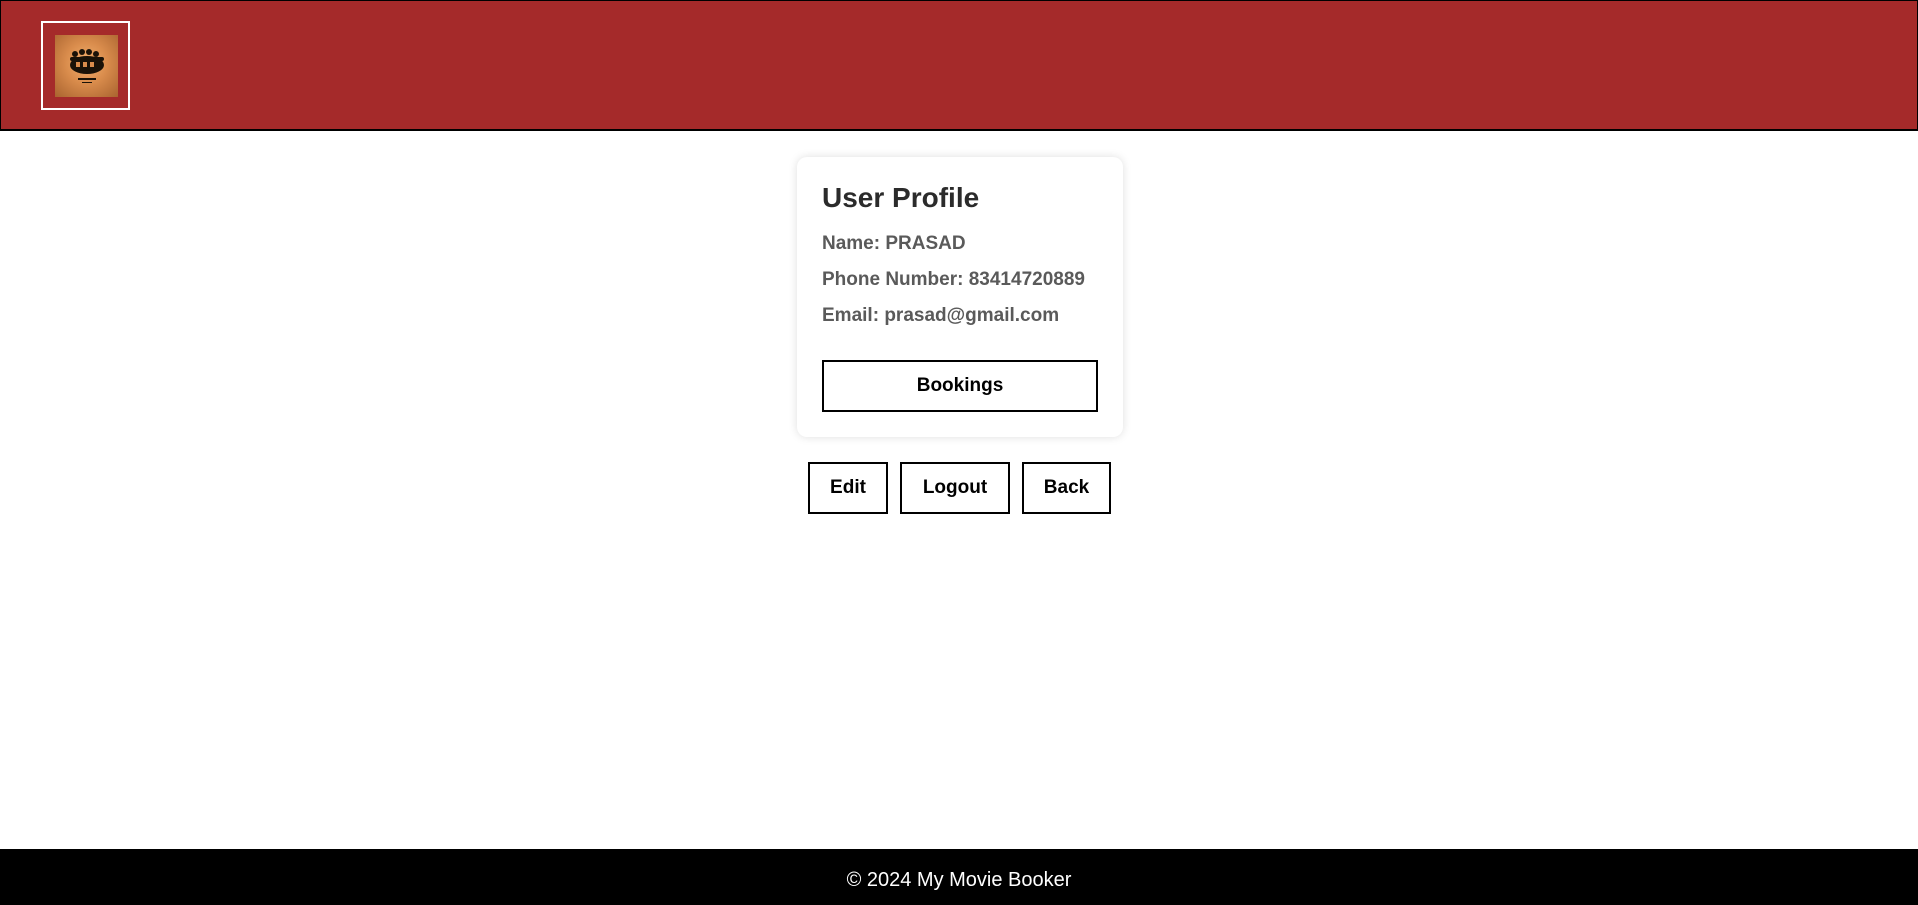 The height and width of the screenshot is (905, 1918). Describe the element at coordinates (1026, 279) in the screenshot. I see `phone-value: 83414720889` at that location.